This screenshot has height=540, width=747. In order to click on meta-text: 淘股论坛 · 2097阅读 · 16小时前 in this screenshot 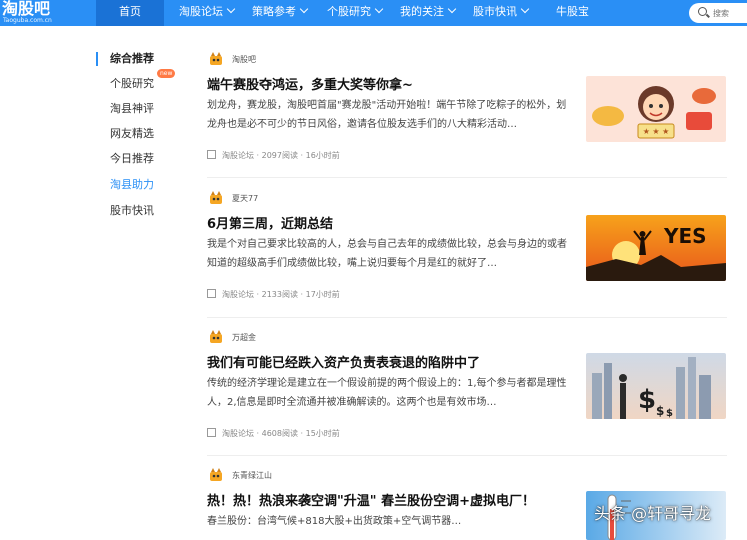, I will do `click(281, 155)`.